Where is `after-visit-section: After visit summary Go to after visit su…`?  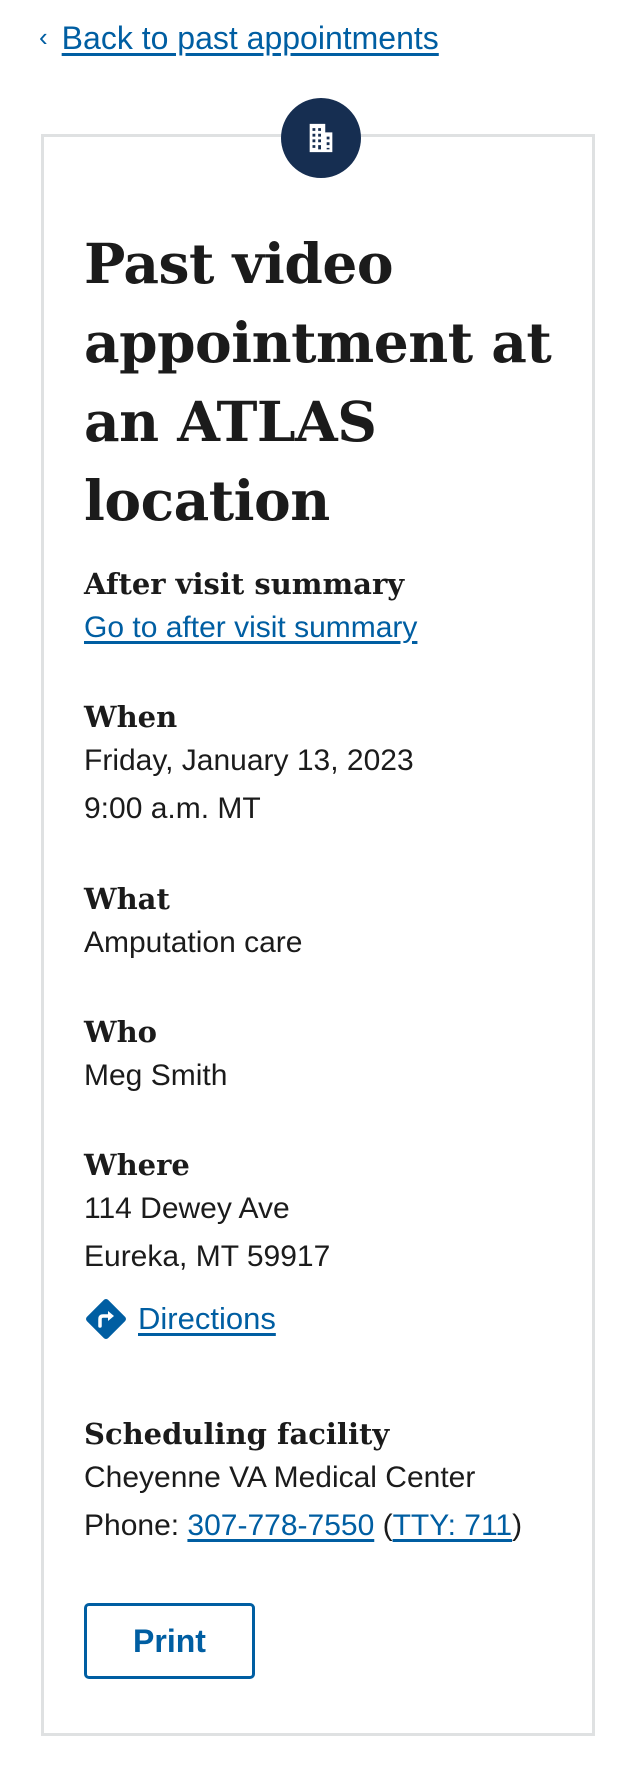
after-visit-section: After visit summary Go to after visit su… is located at coordinates (324, 608).